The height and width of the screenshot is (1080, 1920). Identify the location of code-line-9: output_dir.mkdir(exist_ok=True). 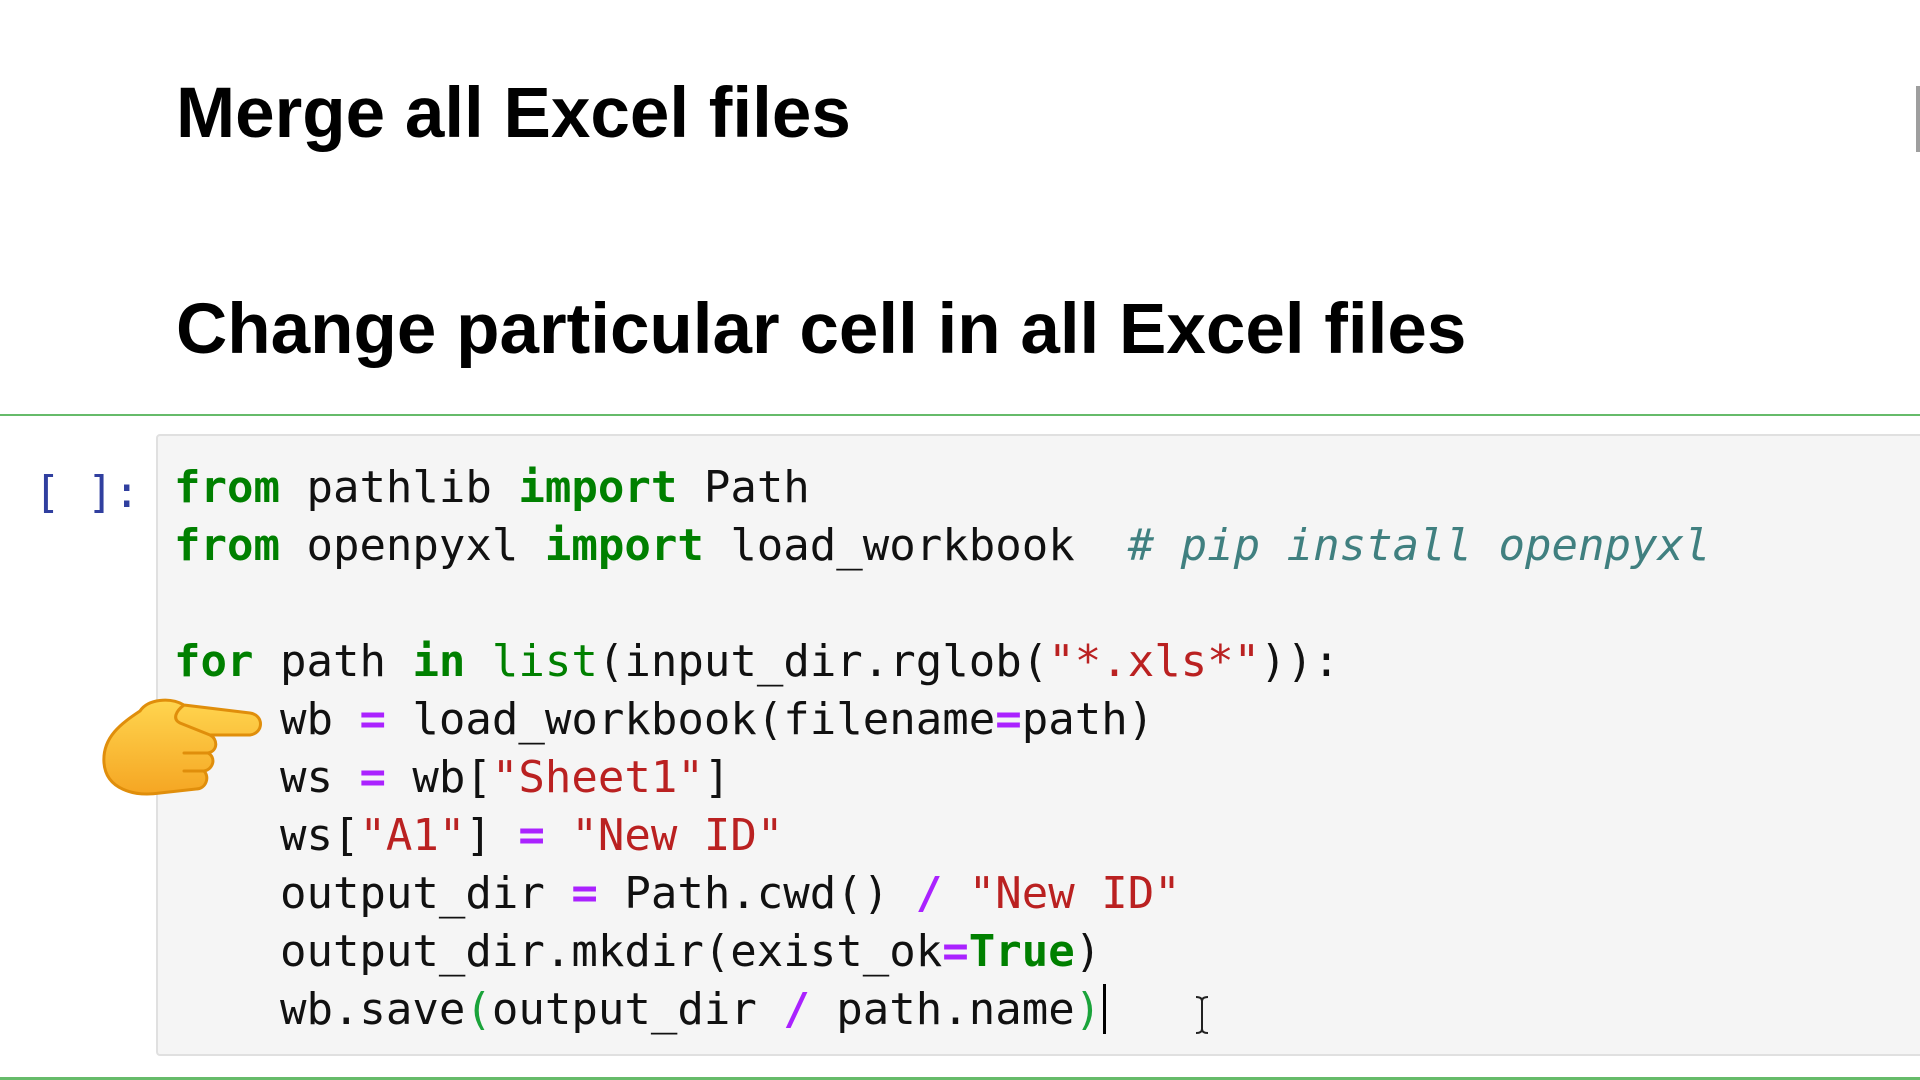
(942, 952).